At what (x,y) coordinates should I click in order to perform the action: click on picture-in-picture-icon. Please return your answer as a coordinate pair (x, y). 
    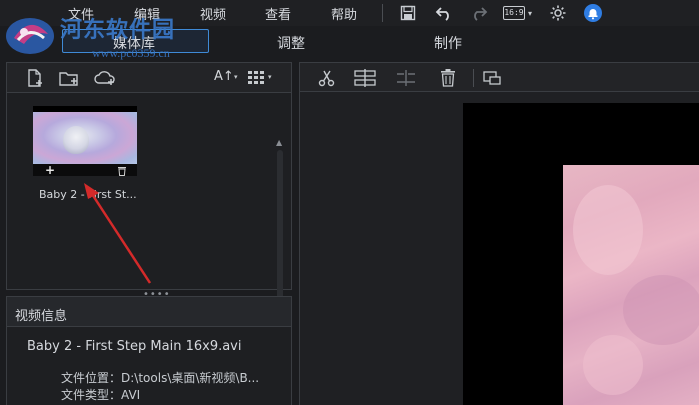
    Looking at the image, I should click on (492, 80).